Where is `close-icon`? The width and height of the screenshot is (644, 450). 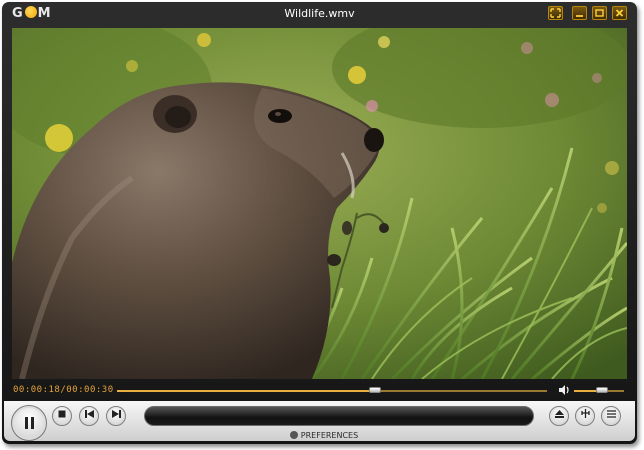 close-icon is located at coordinates (619, 13).